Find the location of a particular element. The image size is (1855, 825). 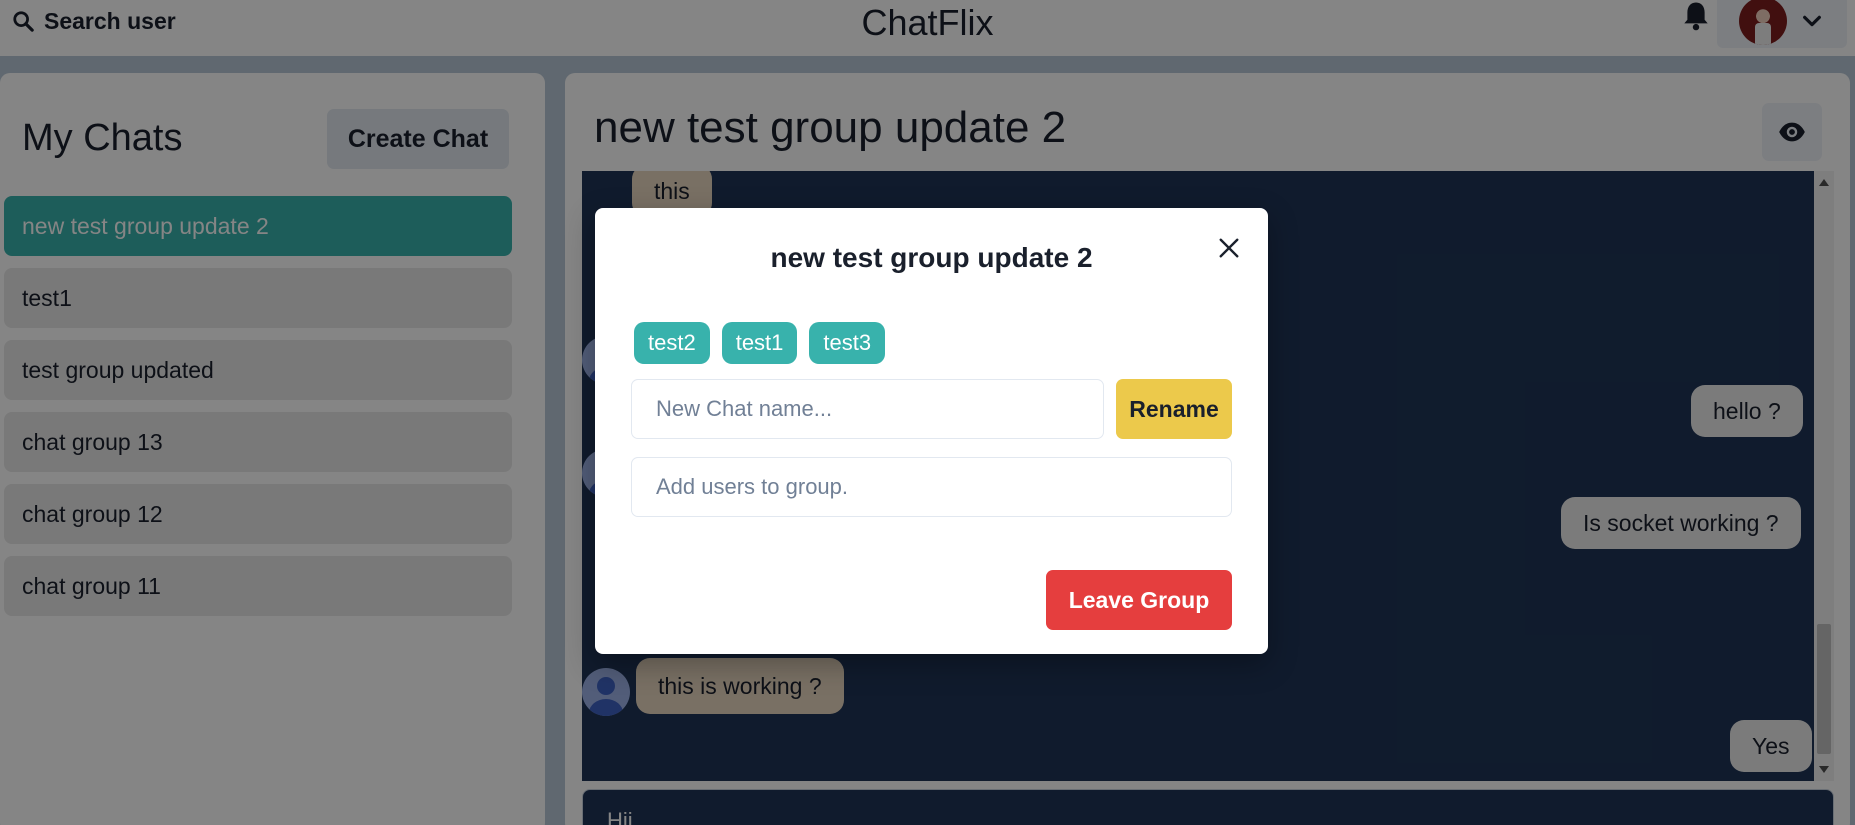

member-badge: test2 is located at coordinates (672, 343).